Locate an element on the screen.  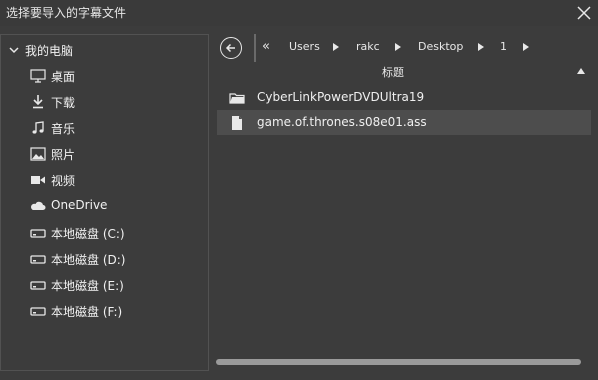
file-name: game.of.thrones.s08e01.ass is located at coordinates (342, 122).